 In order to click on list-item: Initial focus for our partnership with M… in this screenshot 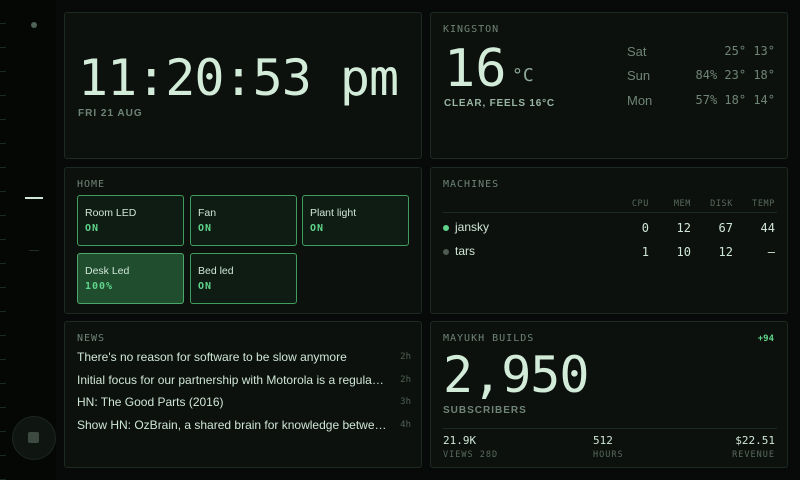, I will do `click(244, 381)`.